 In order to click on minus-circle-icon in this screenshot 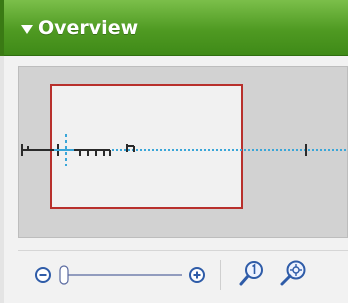, I will do `click(43, 275)`.